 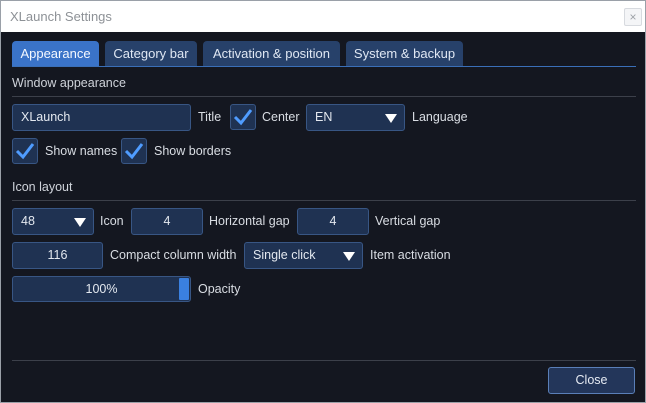 What do you see at coordinates (408, 221) in the screenshot?
I see `vertical-gap-label: Vertical gap` at bounding box center [408, 221].